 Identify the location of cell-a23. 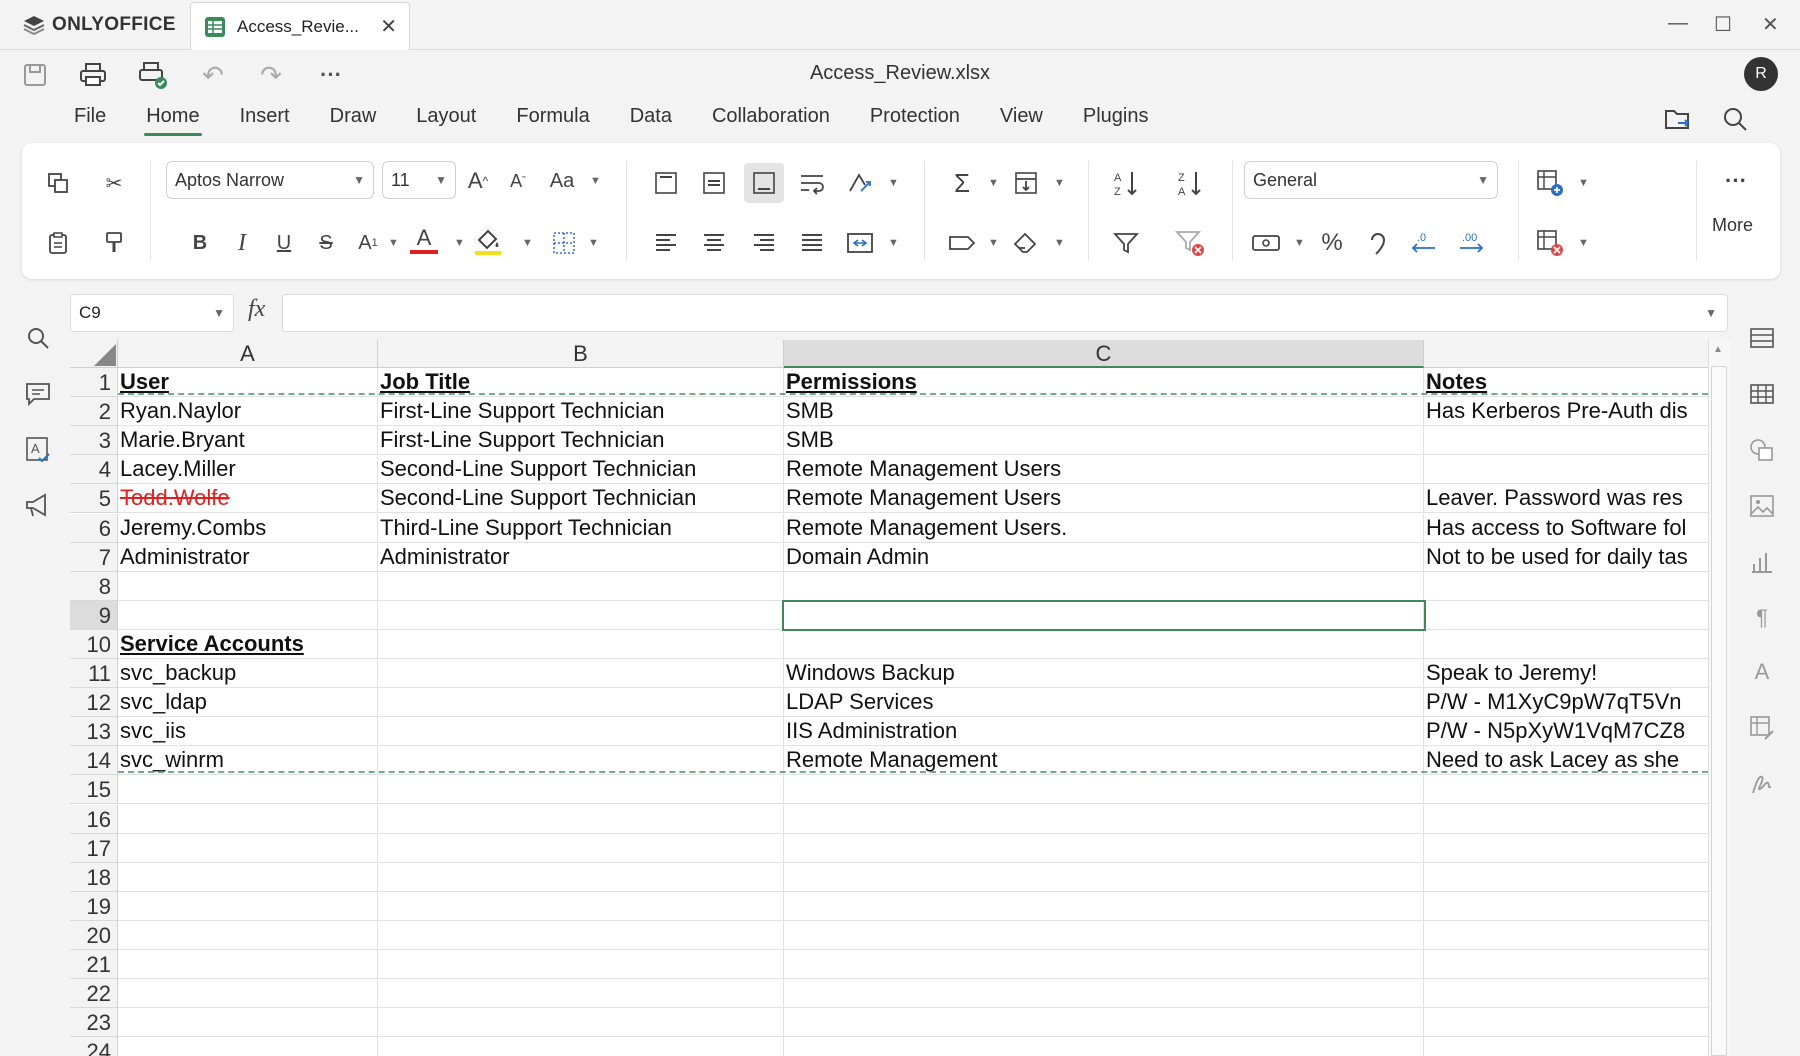
(248, 1023).